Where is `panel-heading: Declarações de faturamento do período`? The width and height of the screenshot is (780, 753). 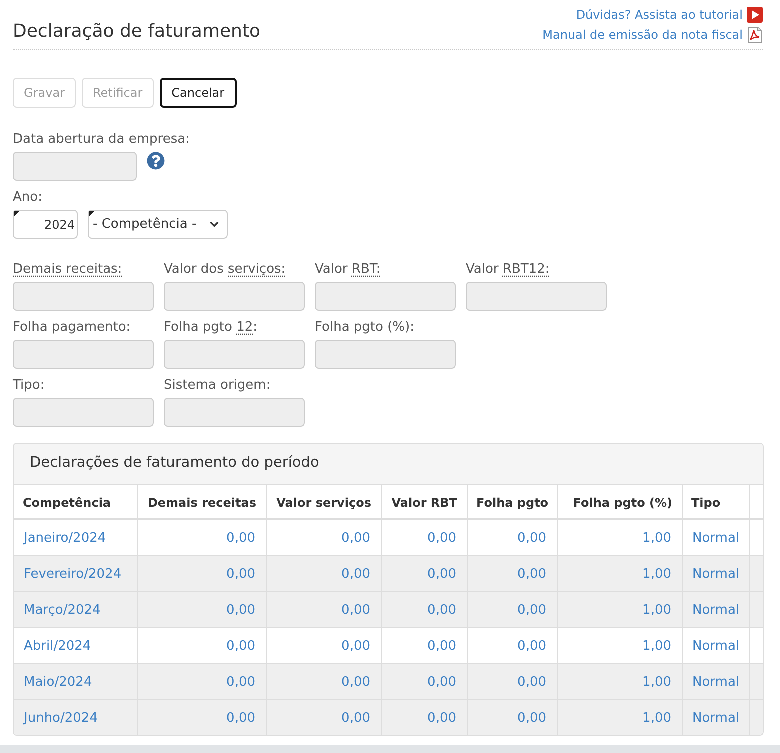 panel-heading: Declarações de faturamento do período is located at coordinates (388, 464).